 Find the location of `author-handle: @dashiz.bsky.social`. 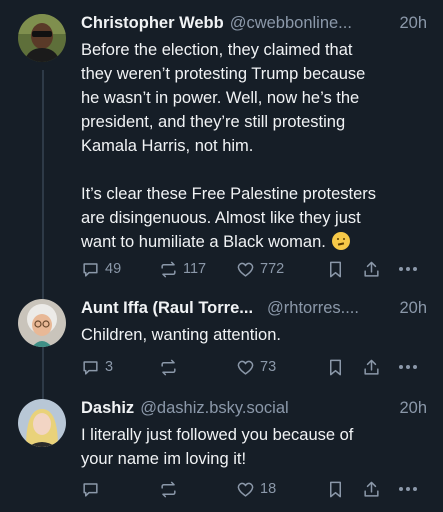

author-handle: @dashiz.bsky.social is located at coordinates (268, 408).